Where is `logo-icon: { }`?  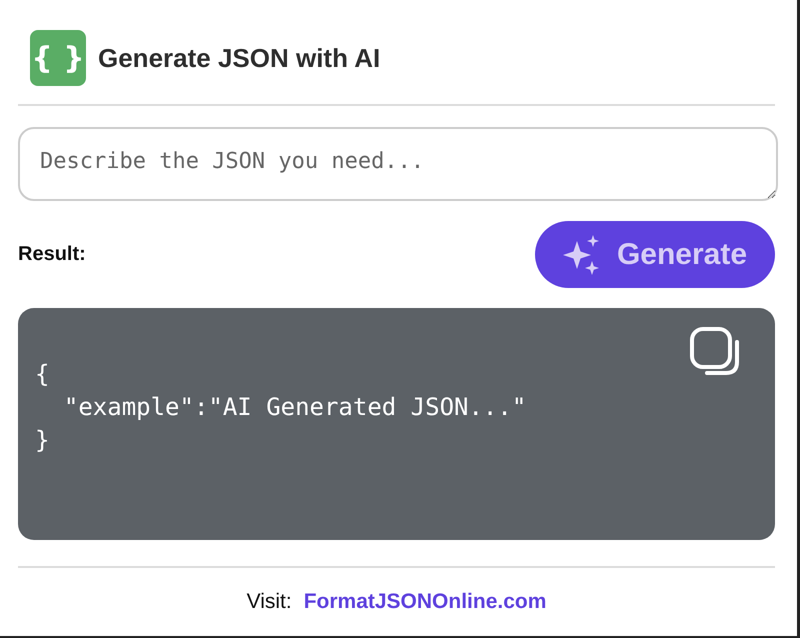
logo-icon: { } is located at coordinates (58, 58).